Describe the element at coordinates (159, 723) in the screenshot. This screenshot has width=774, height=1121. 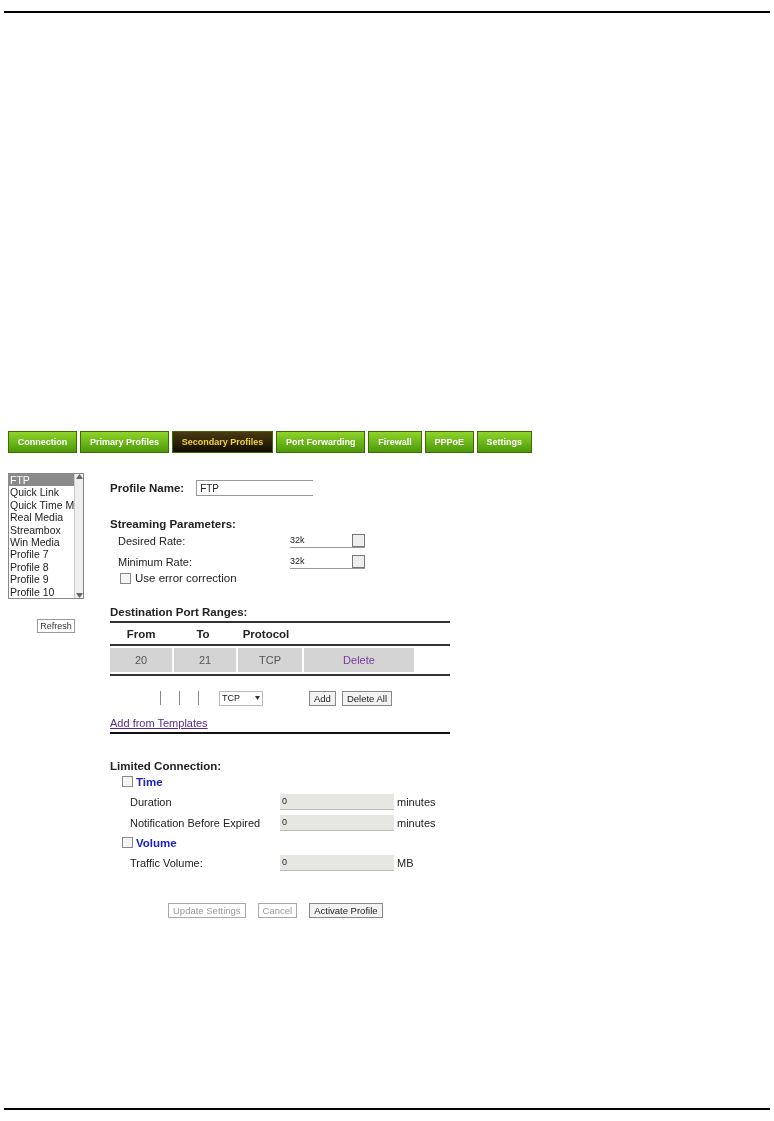
I see `add-from-templates-link: Add from Templates` at that location.